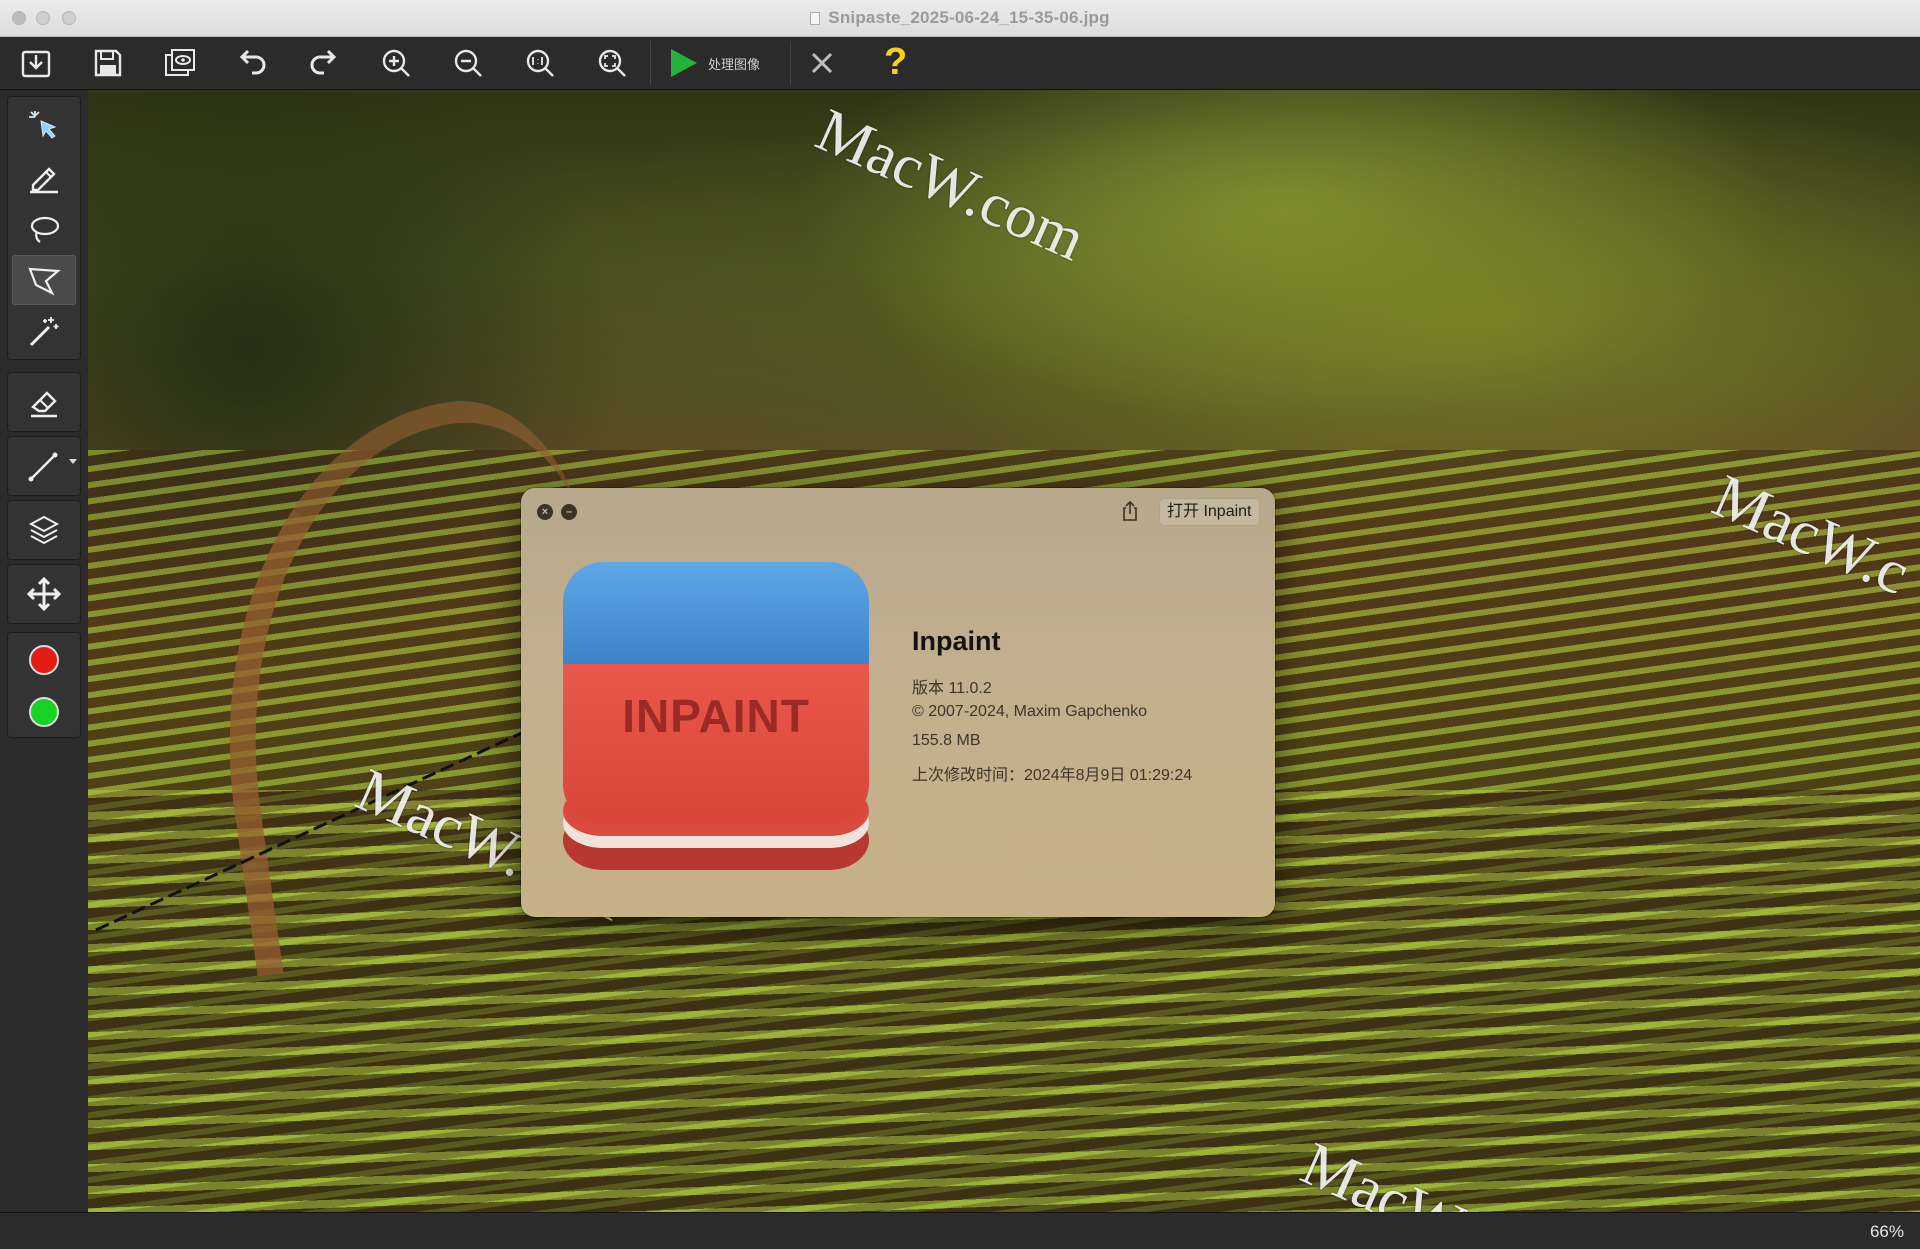 The height and width of the screenshot is (1249, 1920). What do you see at coordinates (969, 17) in the screenshot?
I see `window-title: Snipaste_2025-06-24_15-35-06.jpg` at bounding box center [969, 17].